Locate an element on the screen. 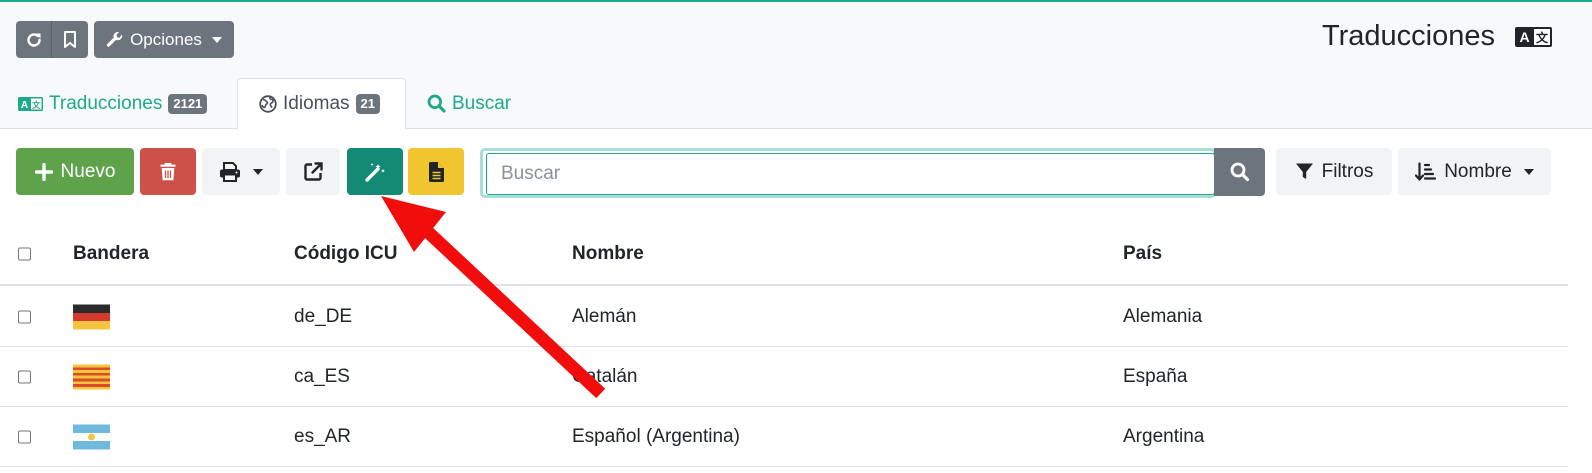 This screenshot has width=1592, height=473. new-button-label: Nuevo is located at coordinates (88, 171).